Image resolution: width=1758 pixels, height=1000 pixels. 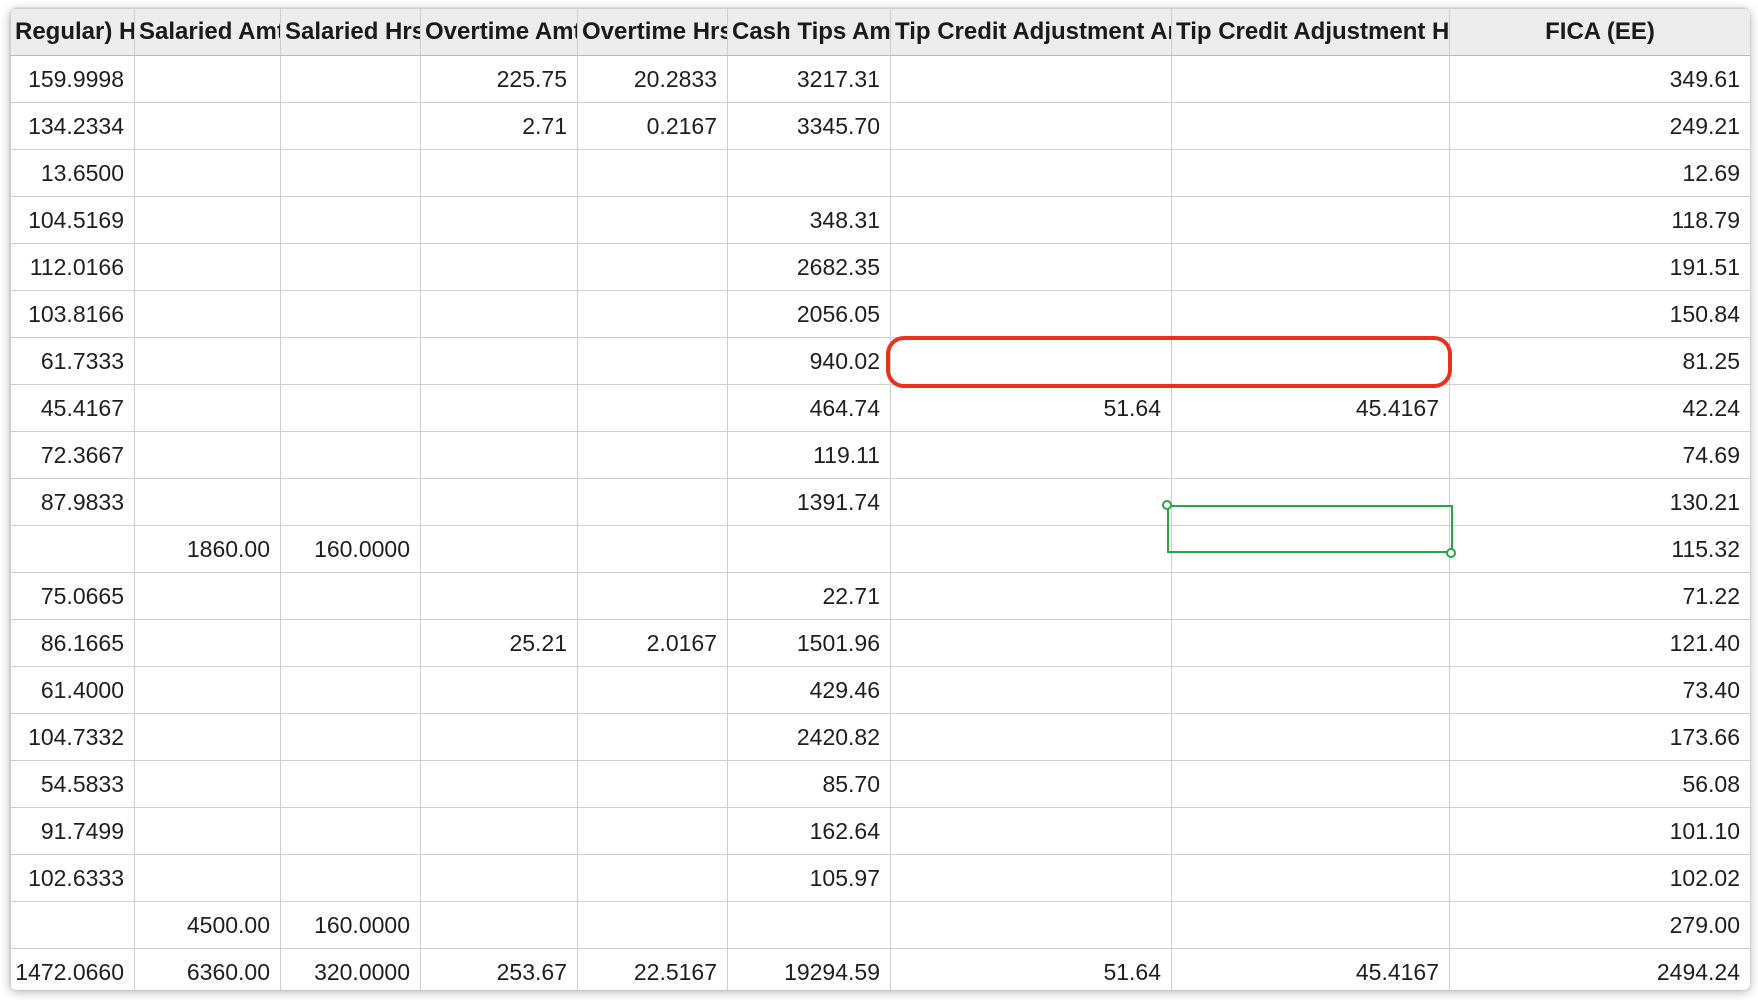 What do you see at coordinates (207, 549) in the screenshot?
I see `table-cell: 1860.00` at bounding box center [207, 549].